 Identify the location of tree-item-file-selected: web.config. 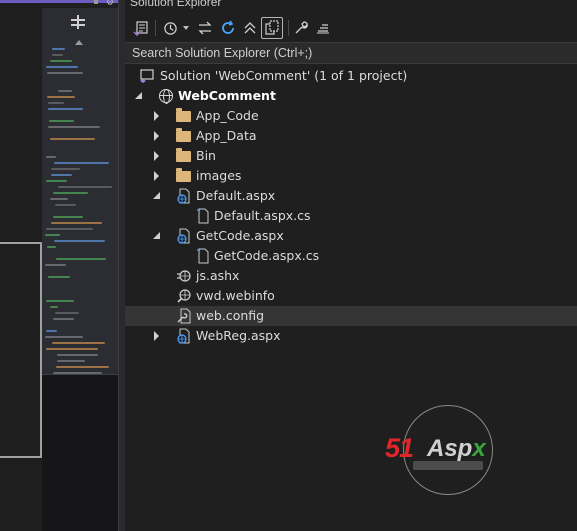
(351, 316).